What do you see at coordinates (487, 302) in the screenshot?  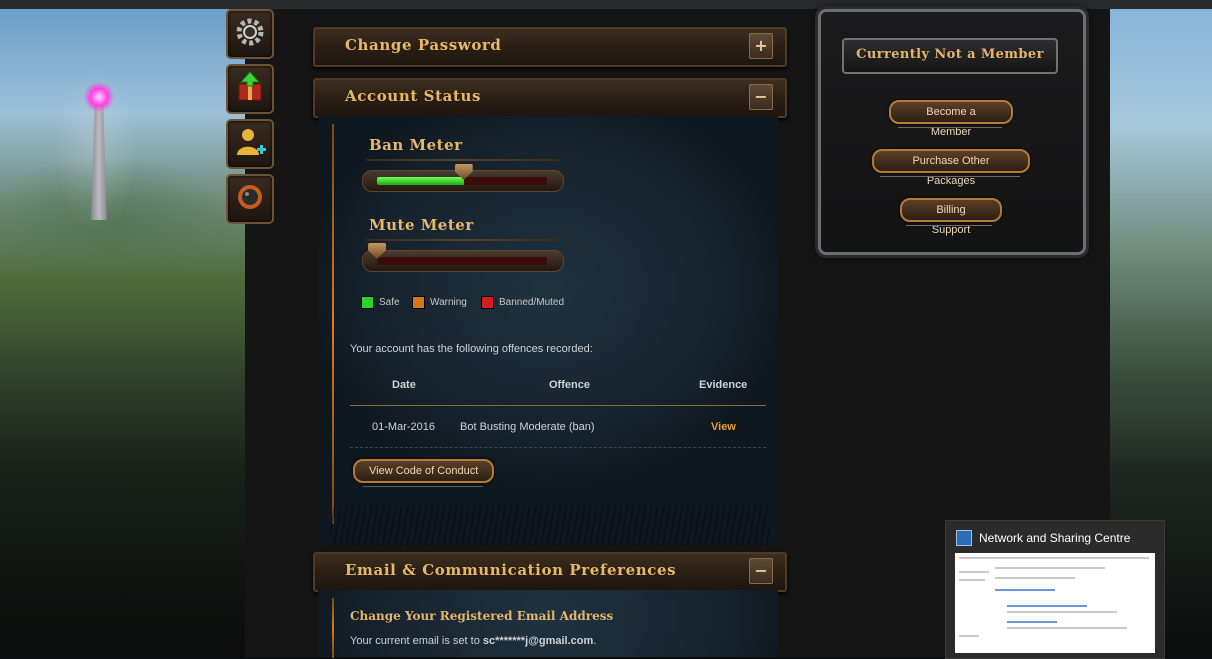 I see `banned-swatch` at bounding box center [487, 302].